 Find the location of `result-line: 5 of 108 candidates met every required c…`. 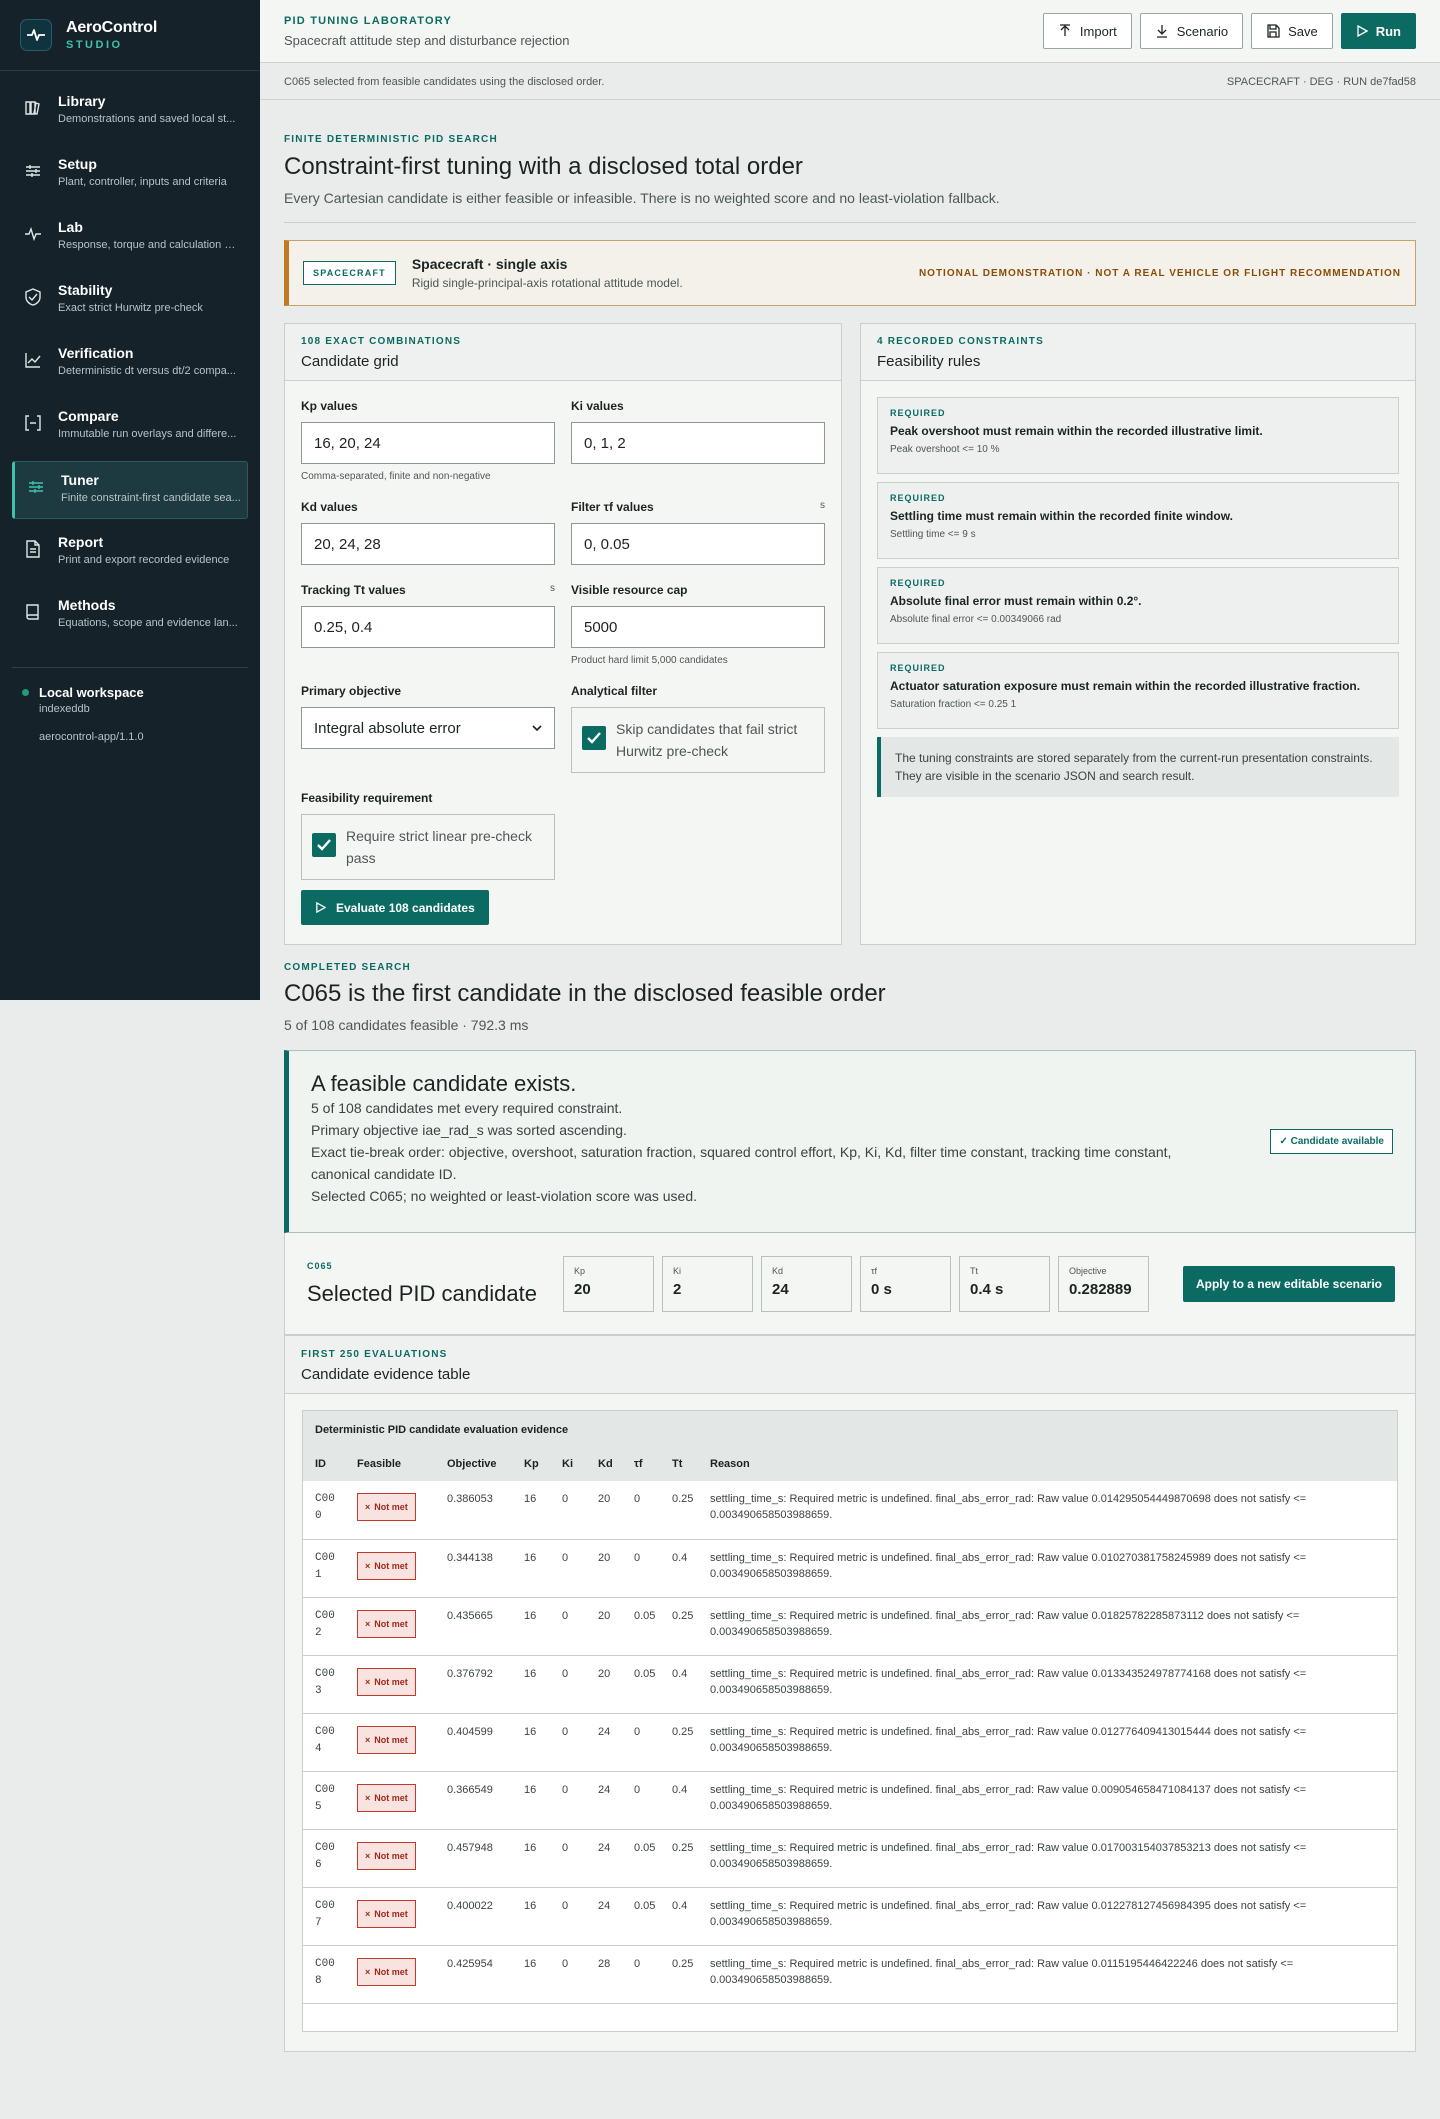

result-line: 5 of 108 candidates met every required c… is located at coordinates (467, 1108).